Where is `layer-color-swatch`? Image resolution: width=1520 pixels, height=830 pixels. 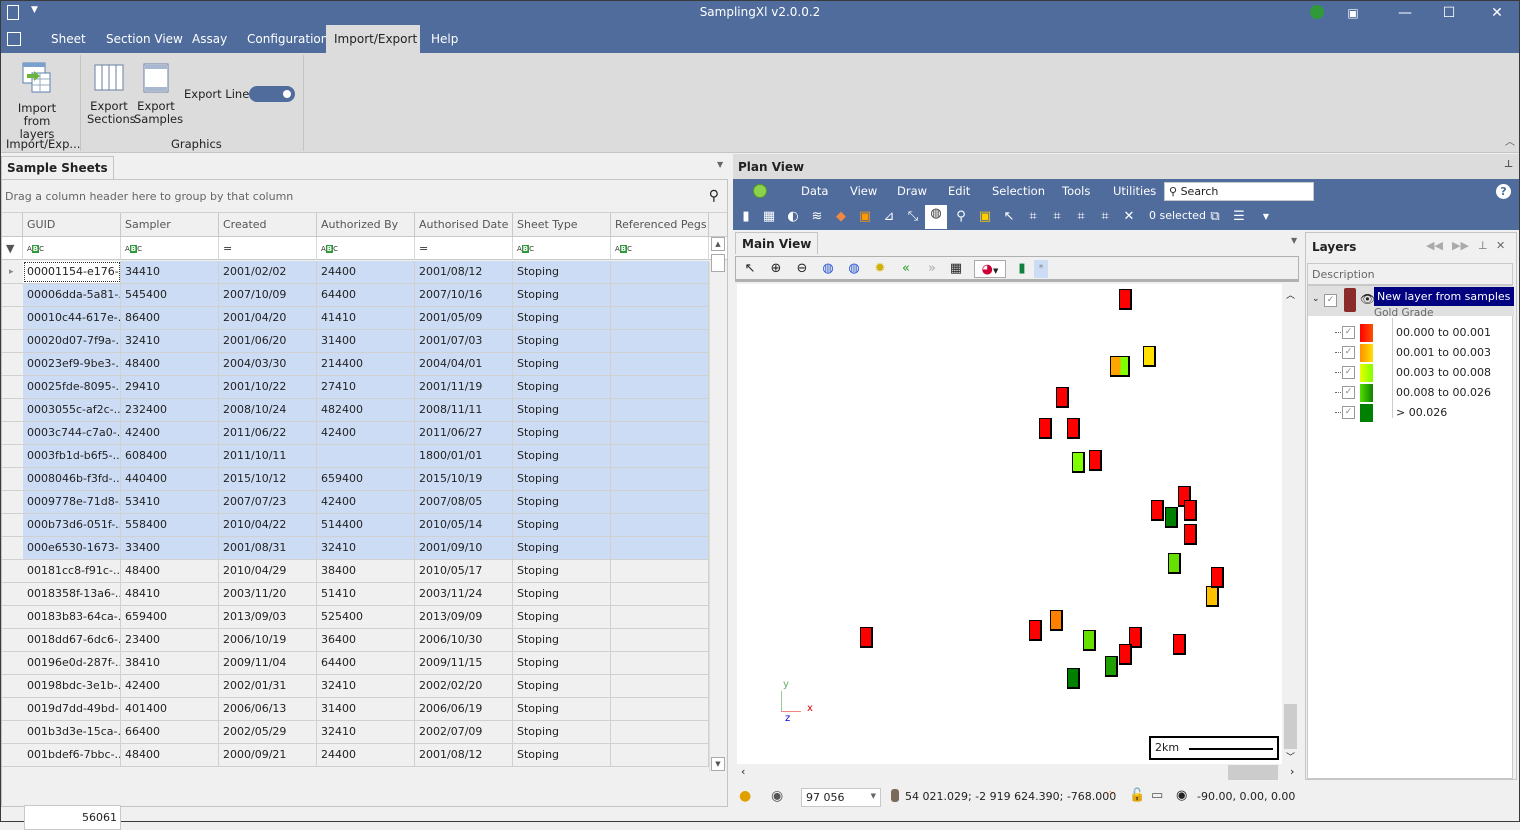 layer-color-swatch is located at coordinates (1350, 300).